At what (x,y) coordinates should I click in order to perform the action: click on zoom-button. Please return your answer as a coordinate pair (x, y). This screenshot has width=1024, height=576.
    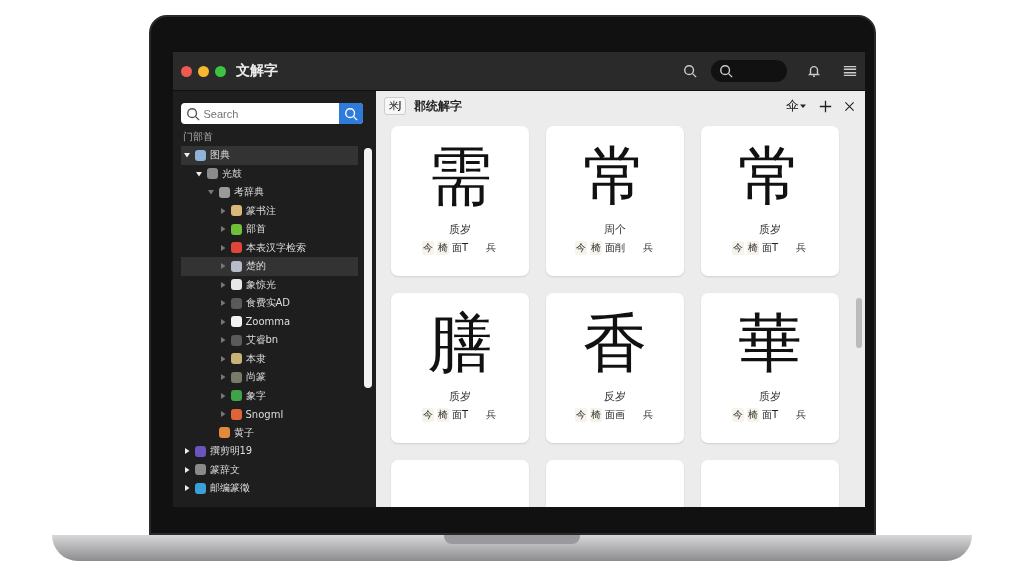
    Looking at the image, I should click on (220, 71).